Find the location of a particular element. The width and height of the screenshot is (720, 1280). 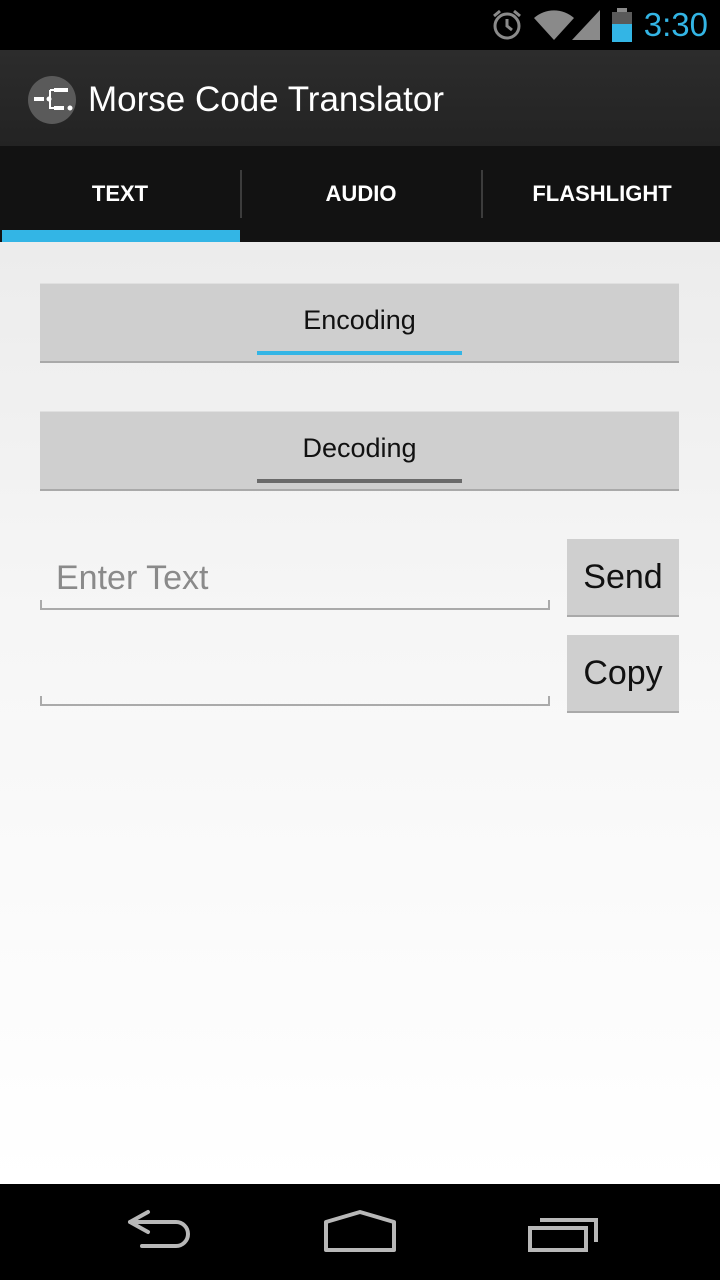

decoding-button: Decoding is located at coordinates (359, 451).